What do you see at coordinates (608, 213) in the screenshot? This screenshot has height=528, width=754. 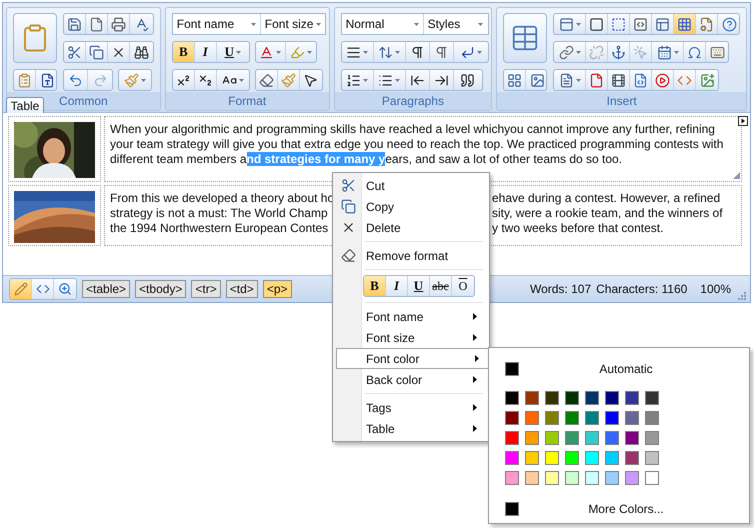 I see `text-fragment: sity, were a rookie team, and the winners of` at bounding box center [608, 213].